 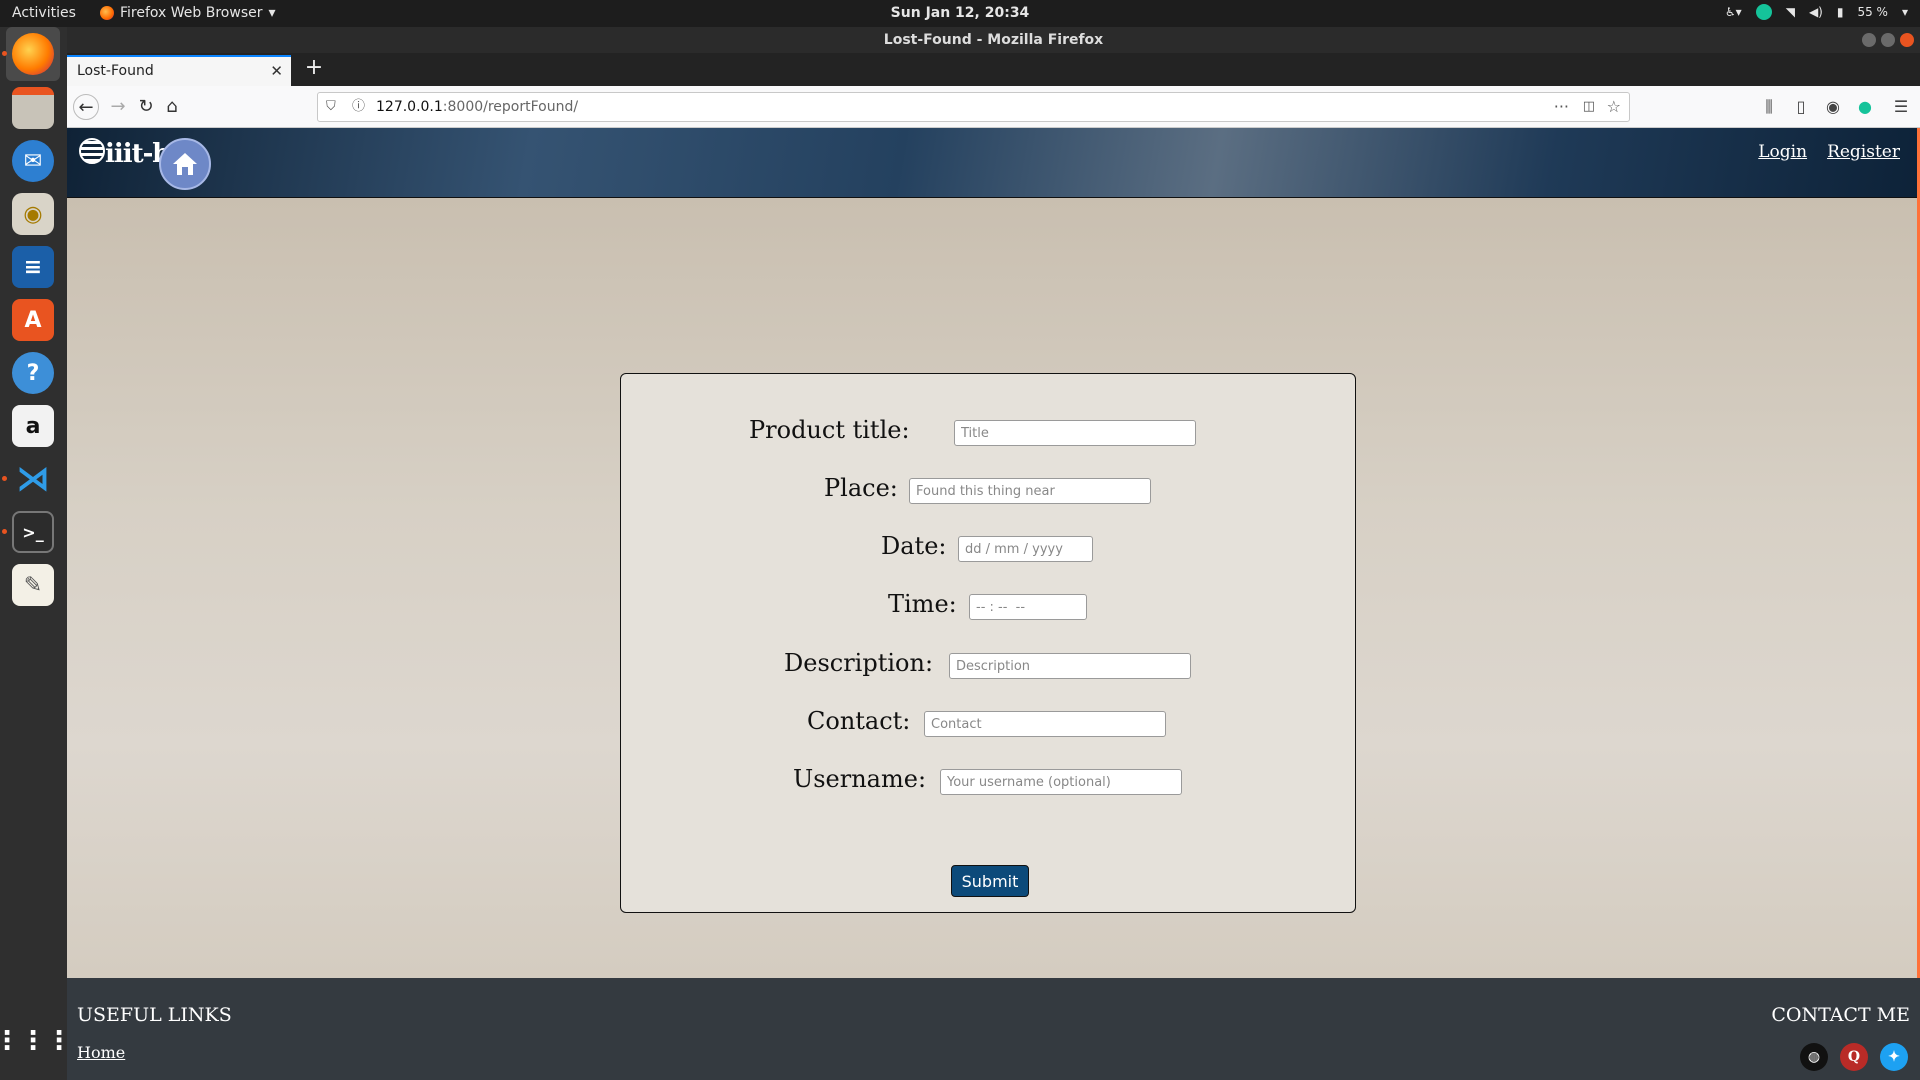 What do you see at coordinates (1561, 107) in the screenshot?
I see `page-actions-icon: ···` at bounding box center [1561, 107].